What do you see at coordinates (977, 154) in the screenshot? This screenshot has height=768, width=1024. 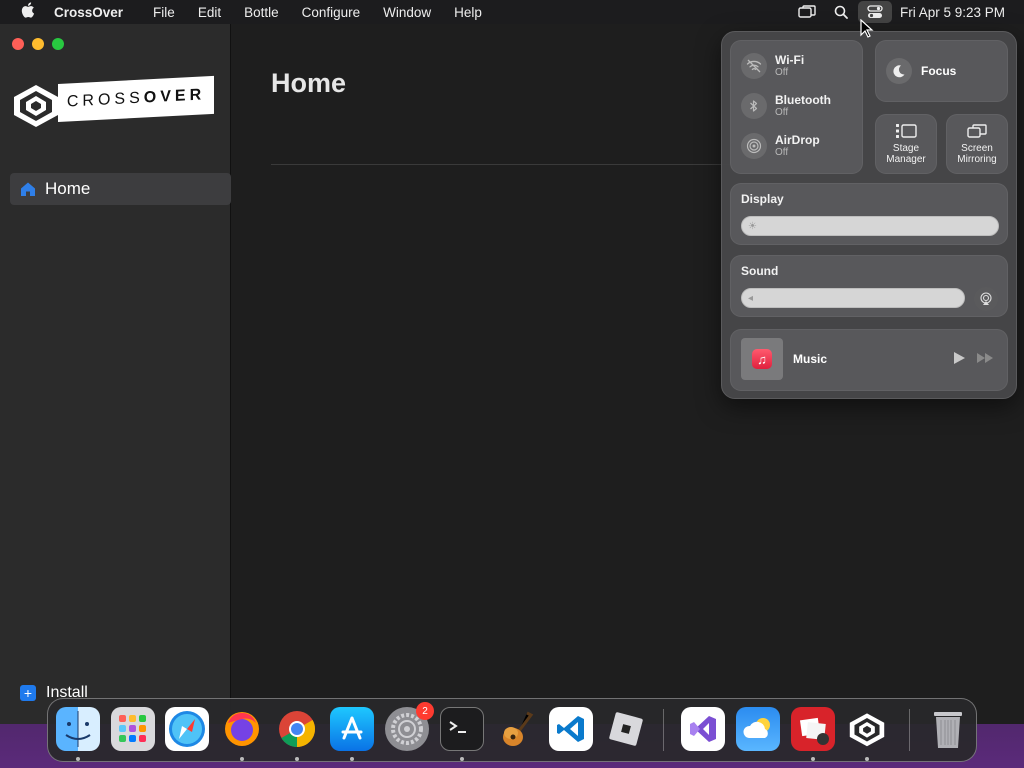 I see `screen-mirroring-label: Screen Mirroring` at bounding box center [977, 154].